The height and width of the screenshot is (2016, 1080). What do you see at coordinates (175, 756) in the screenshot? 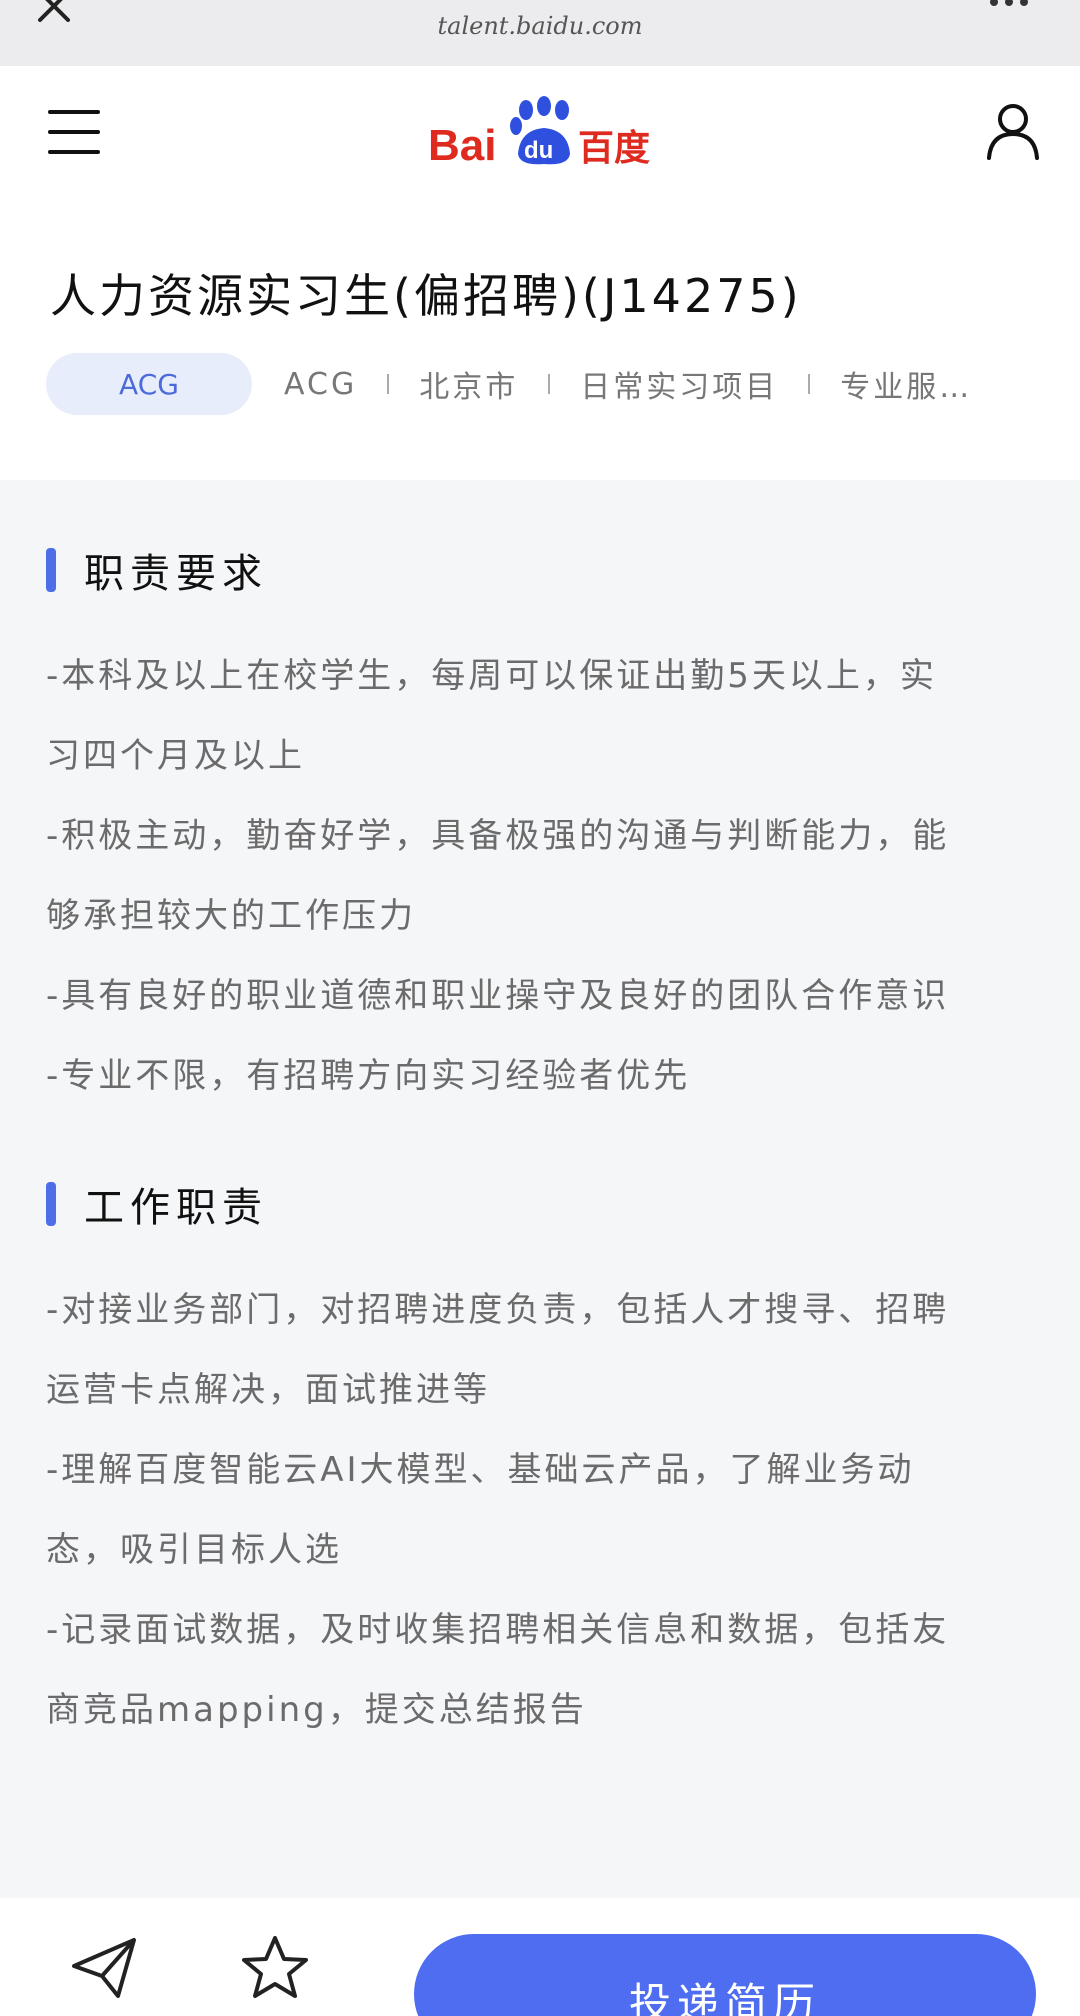
I see `requirement-line: 习四个月及以上` at bounding box center [175, 756].